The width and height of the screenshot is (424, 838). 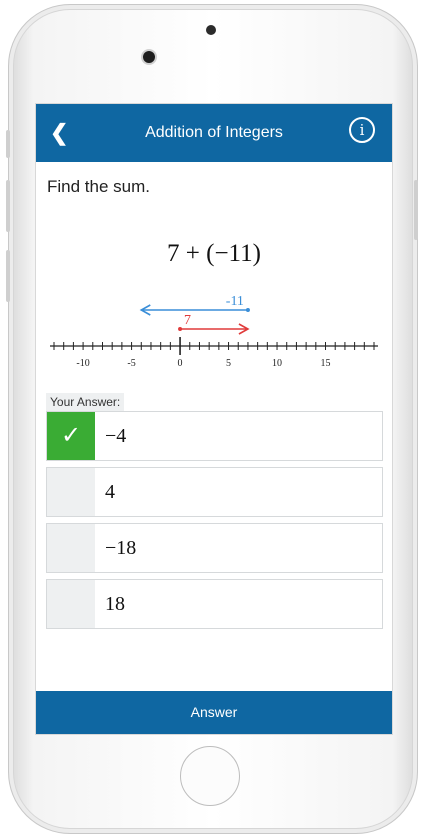 I want to click on option-value: 18, so click(x=115, y=604).